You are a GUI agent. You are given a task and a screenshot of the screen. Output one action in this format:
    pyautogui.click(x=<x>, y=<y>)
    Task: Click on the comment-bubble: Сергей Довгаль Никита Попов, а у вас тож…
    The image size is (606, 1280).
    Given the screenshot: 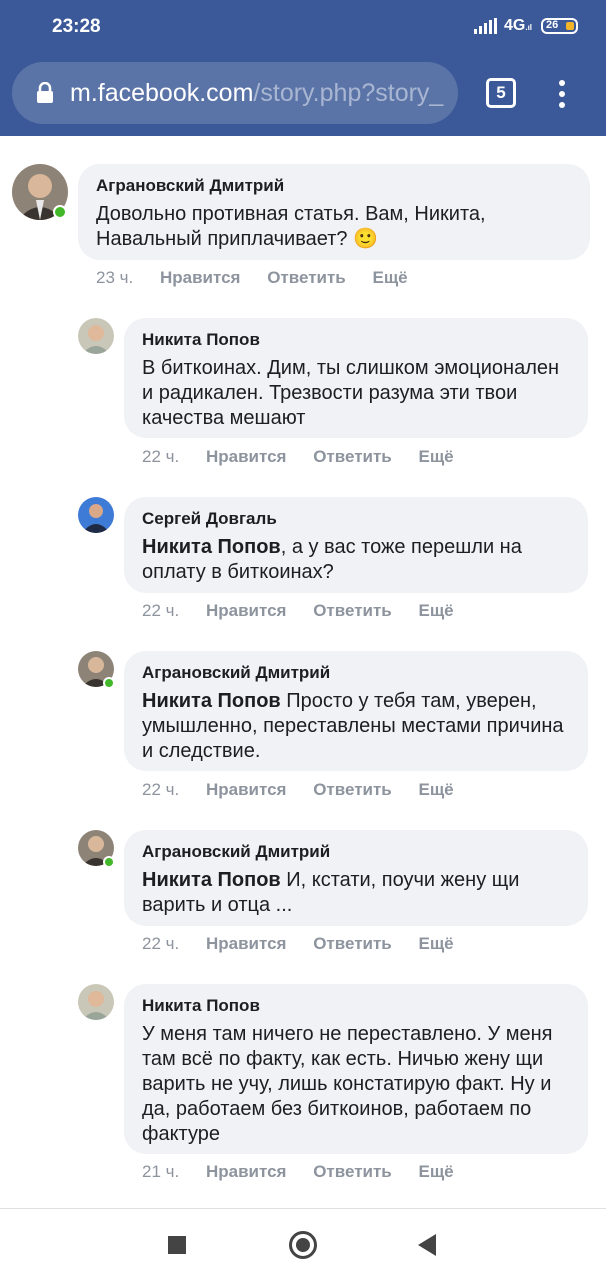 What is the action you would take?
    pyautogui.click(x=356, y=545)
    